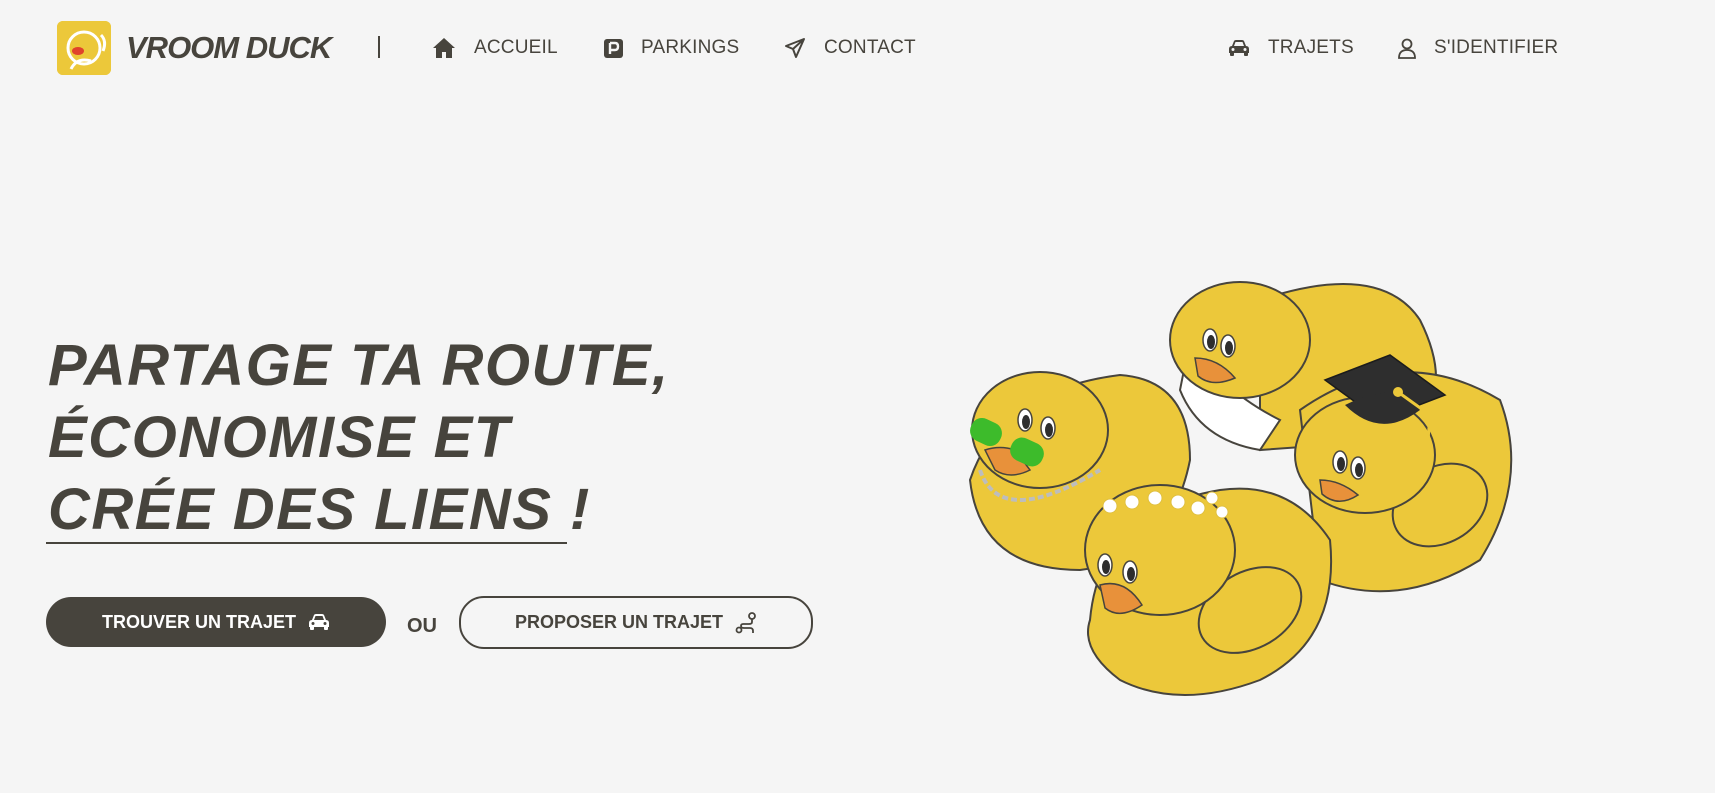  I want to click on nav-parkings-label: PARKINGS, so click(690, 47).